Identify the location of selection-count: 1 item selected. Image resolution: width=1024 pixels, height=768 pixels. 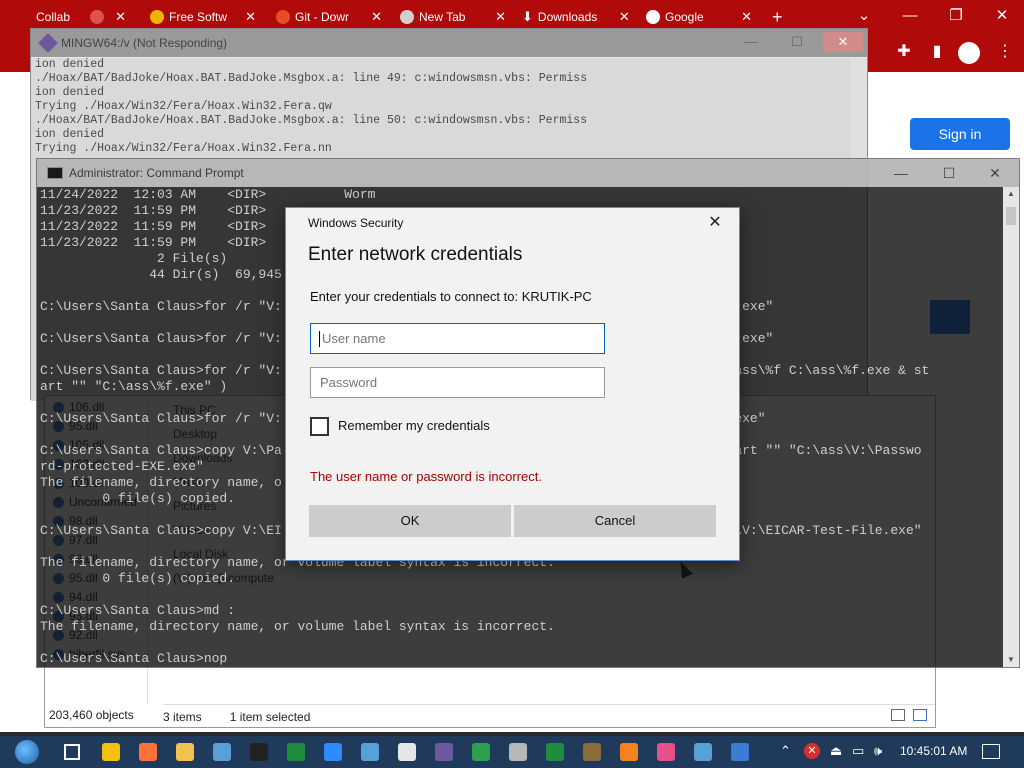
(270, 716).